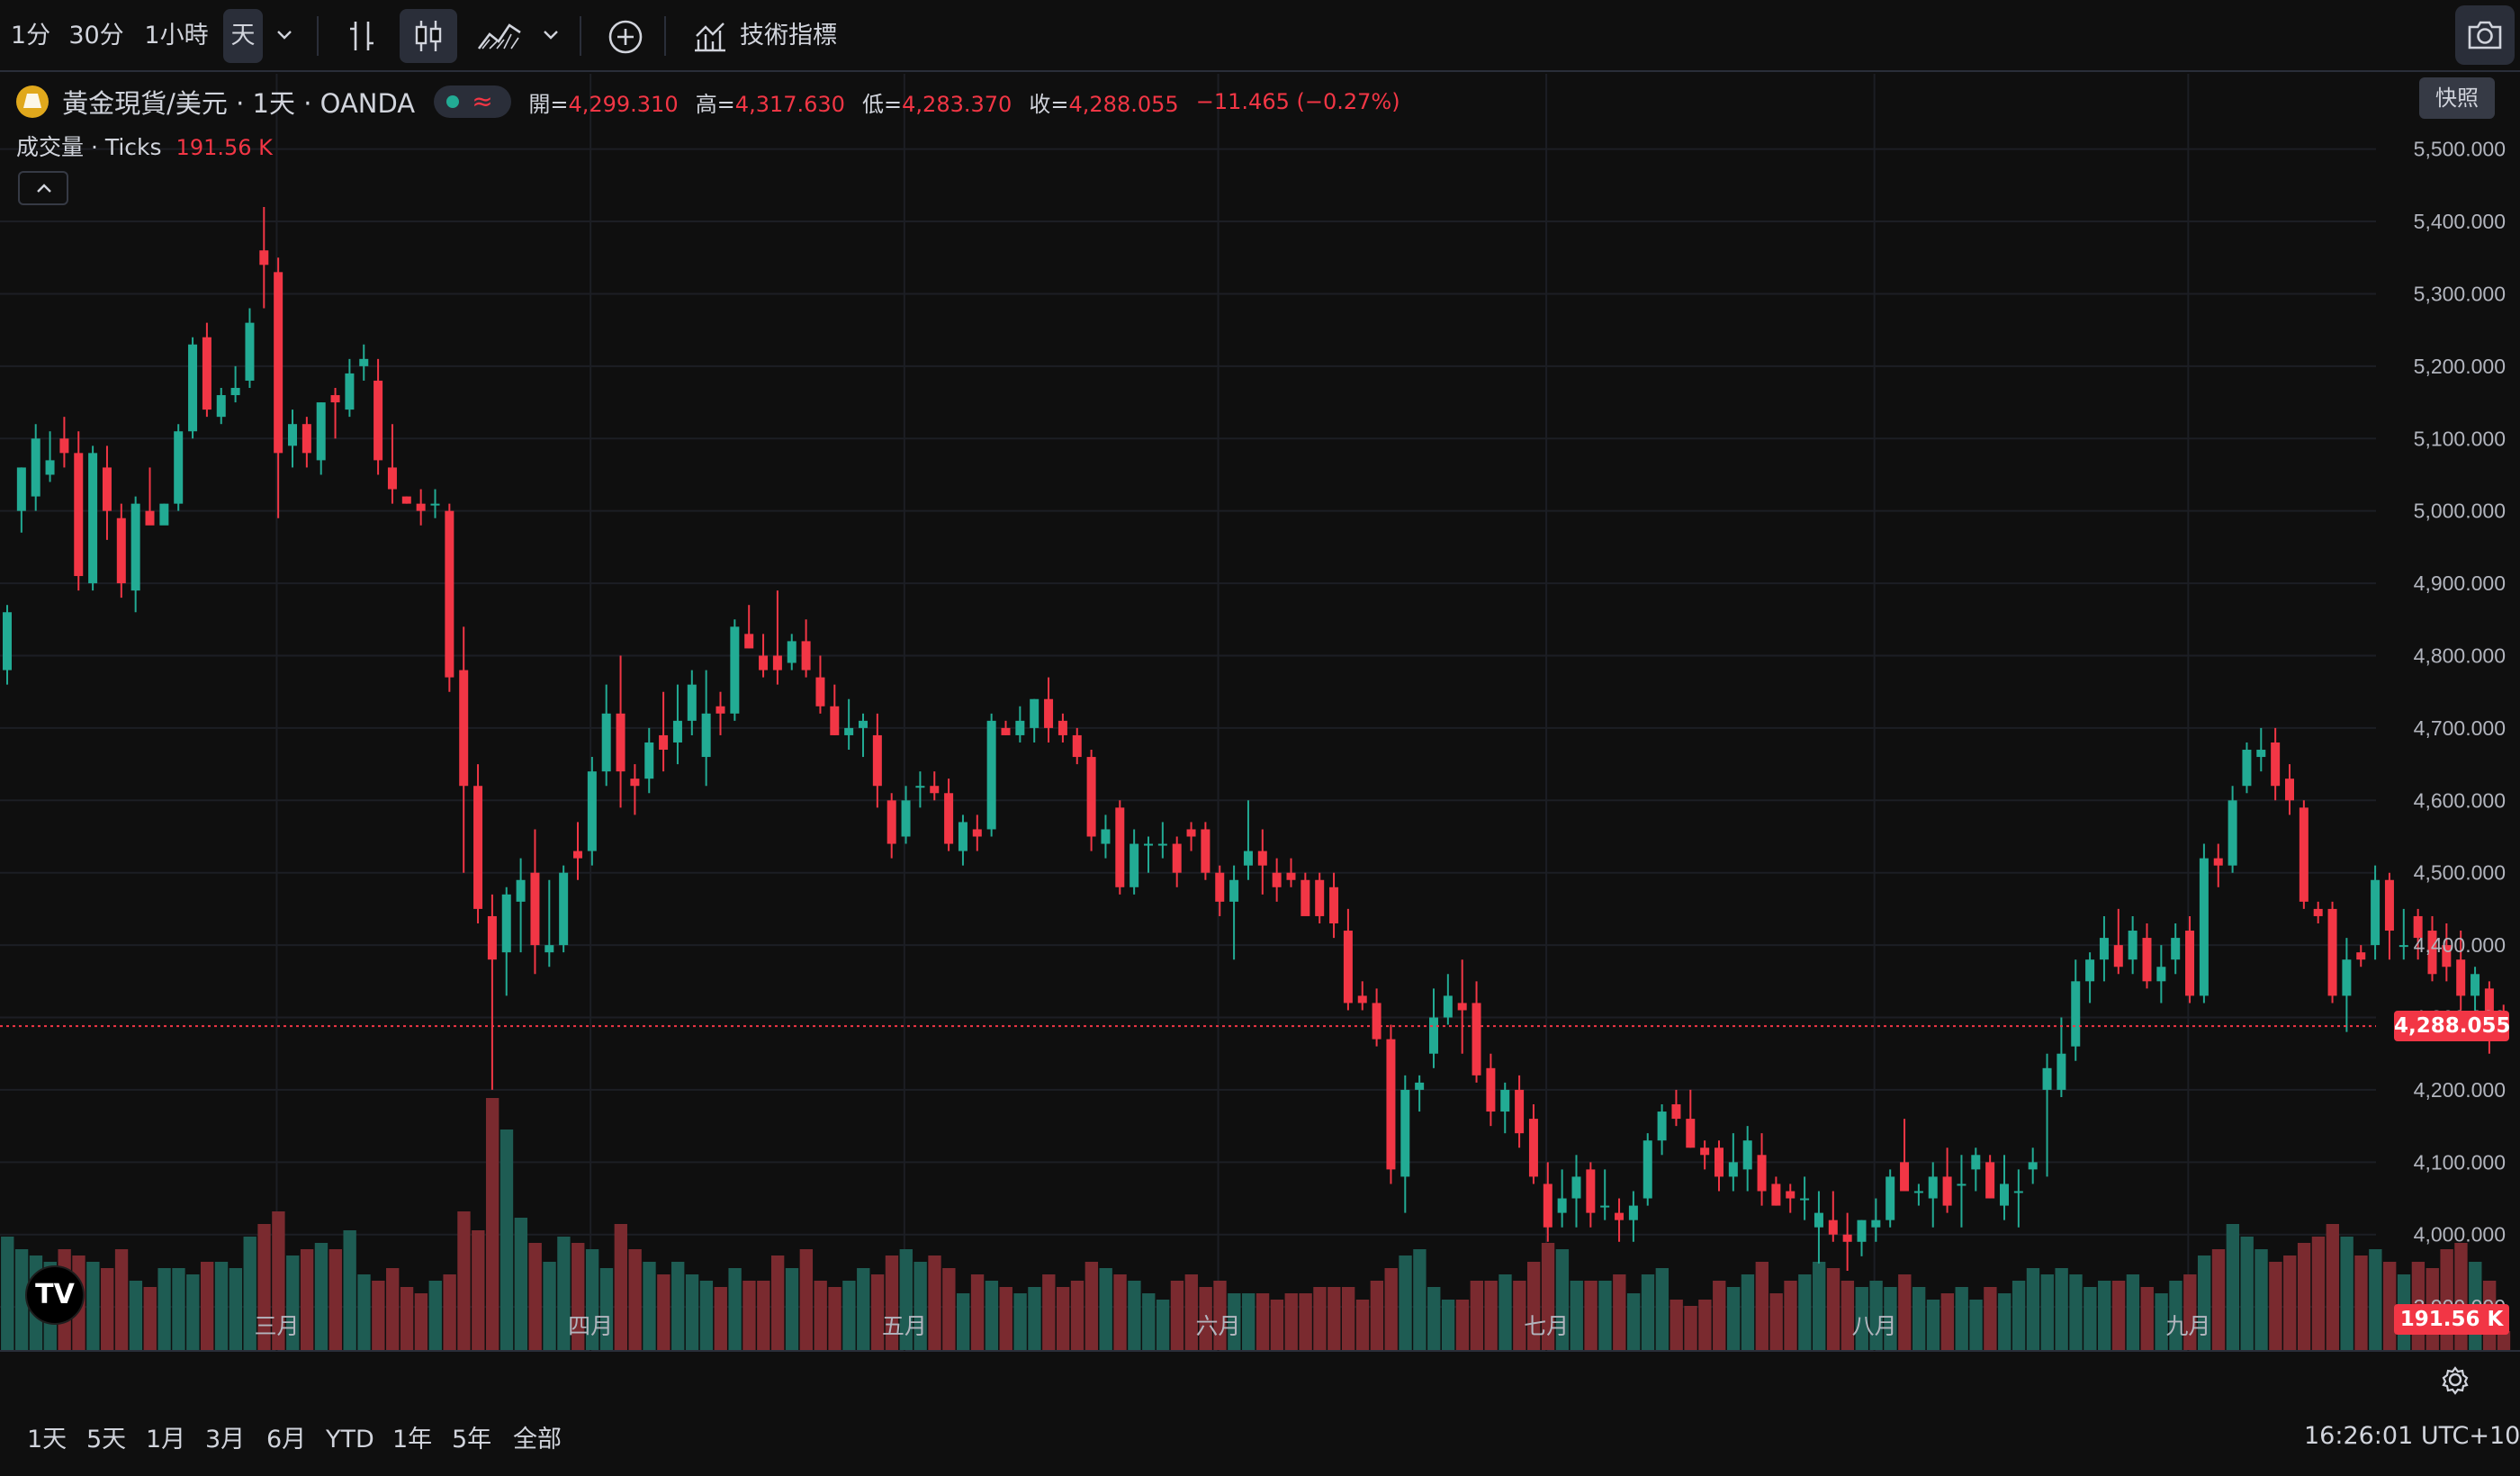 The image size is (2520, 1476). What do you see at coordinates (2485, 35) in the screenshot?
I see `snapshot-camera-button` at bounding box center [2485, 35].